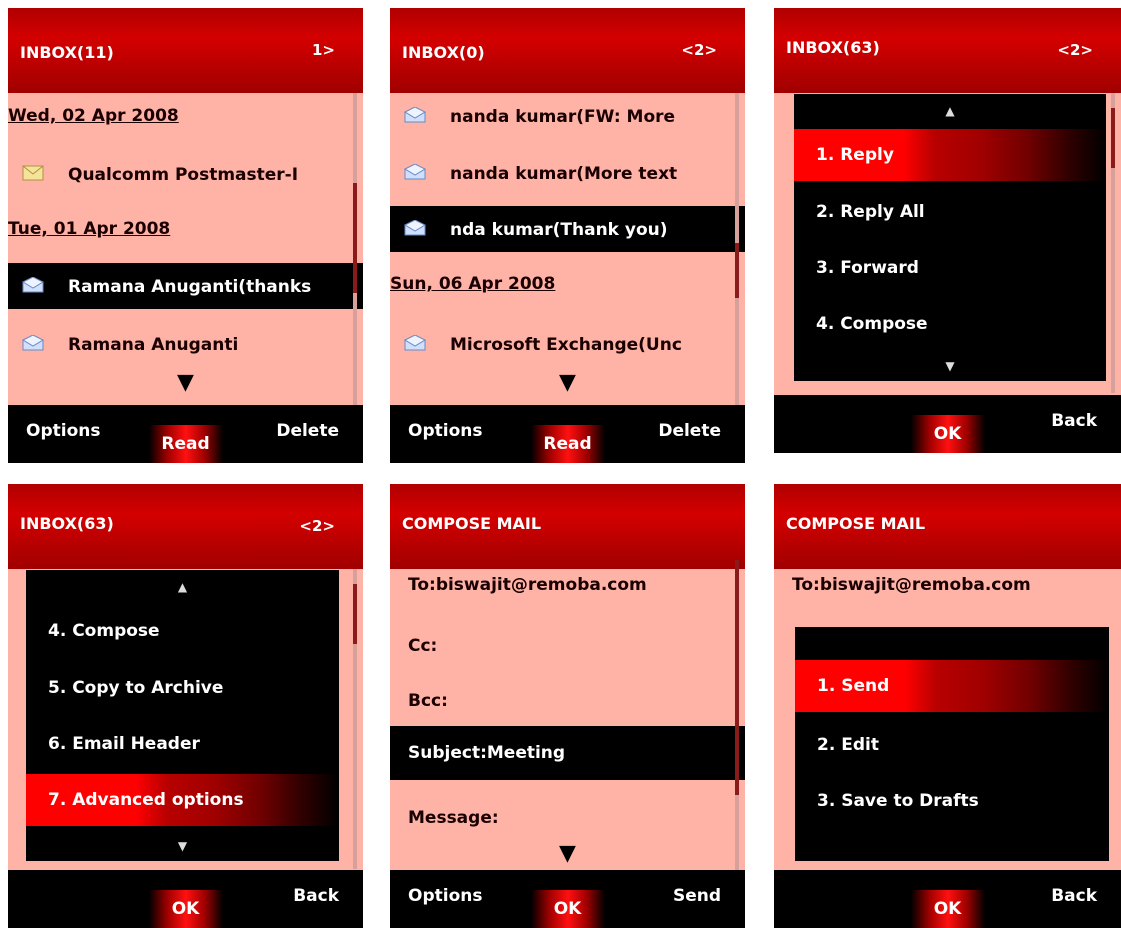  Describe the element at coordinates (952, 686) in the screenshot. I see `menu-item-send: 1. Send` at that location.